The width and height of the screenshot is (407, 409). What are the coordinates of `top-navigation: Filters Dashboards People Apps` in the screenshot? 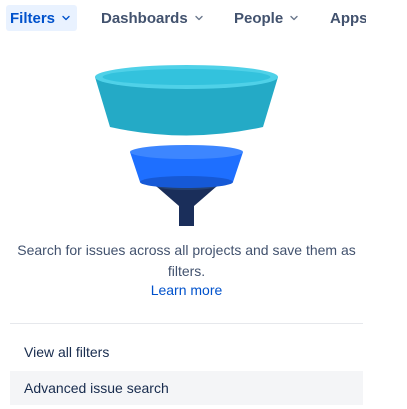 It's located at (203, 18).